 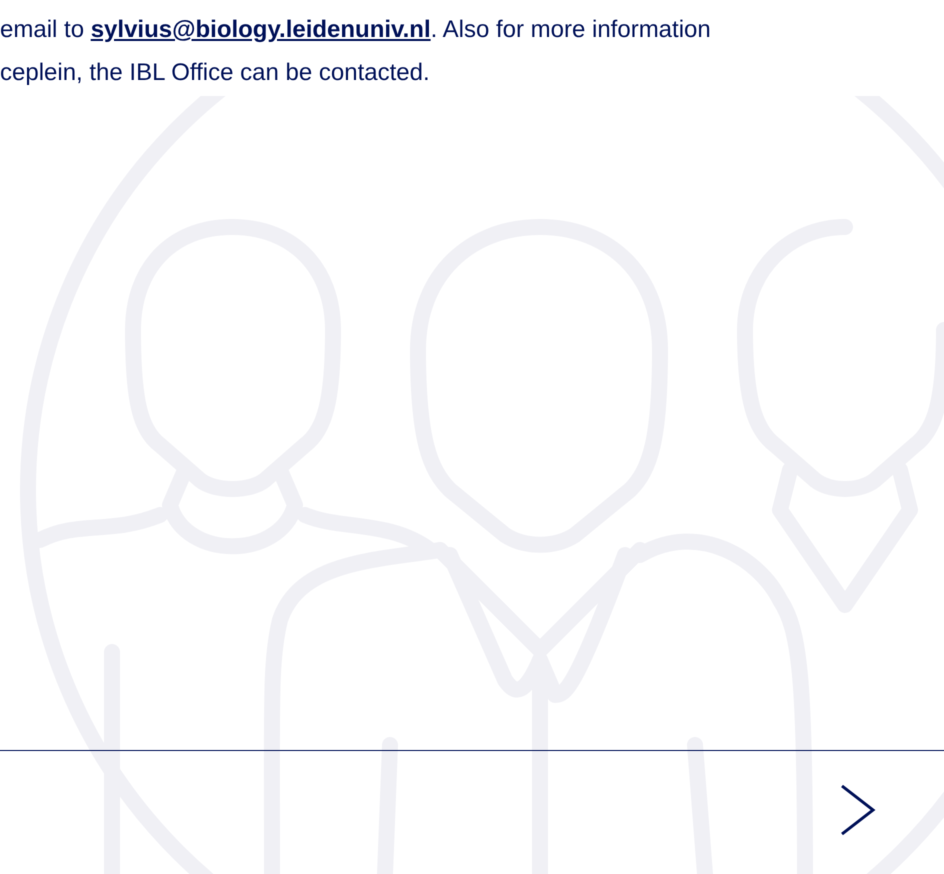 What do you see at coordinates (260, 29) in the screenshot?
I see `email-link: sylvius@biology.leidenuniv.nl` at bounding box center [260, 29].